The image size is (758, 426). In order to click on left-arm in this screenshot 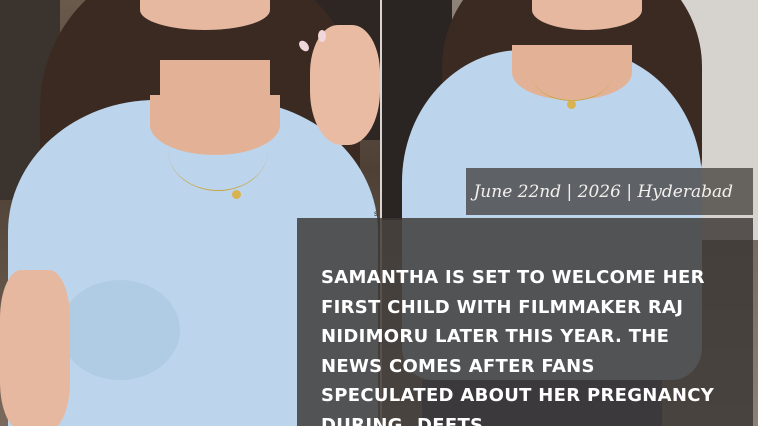, I will do `click(35, 348)`.